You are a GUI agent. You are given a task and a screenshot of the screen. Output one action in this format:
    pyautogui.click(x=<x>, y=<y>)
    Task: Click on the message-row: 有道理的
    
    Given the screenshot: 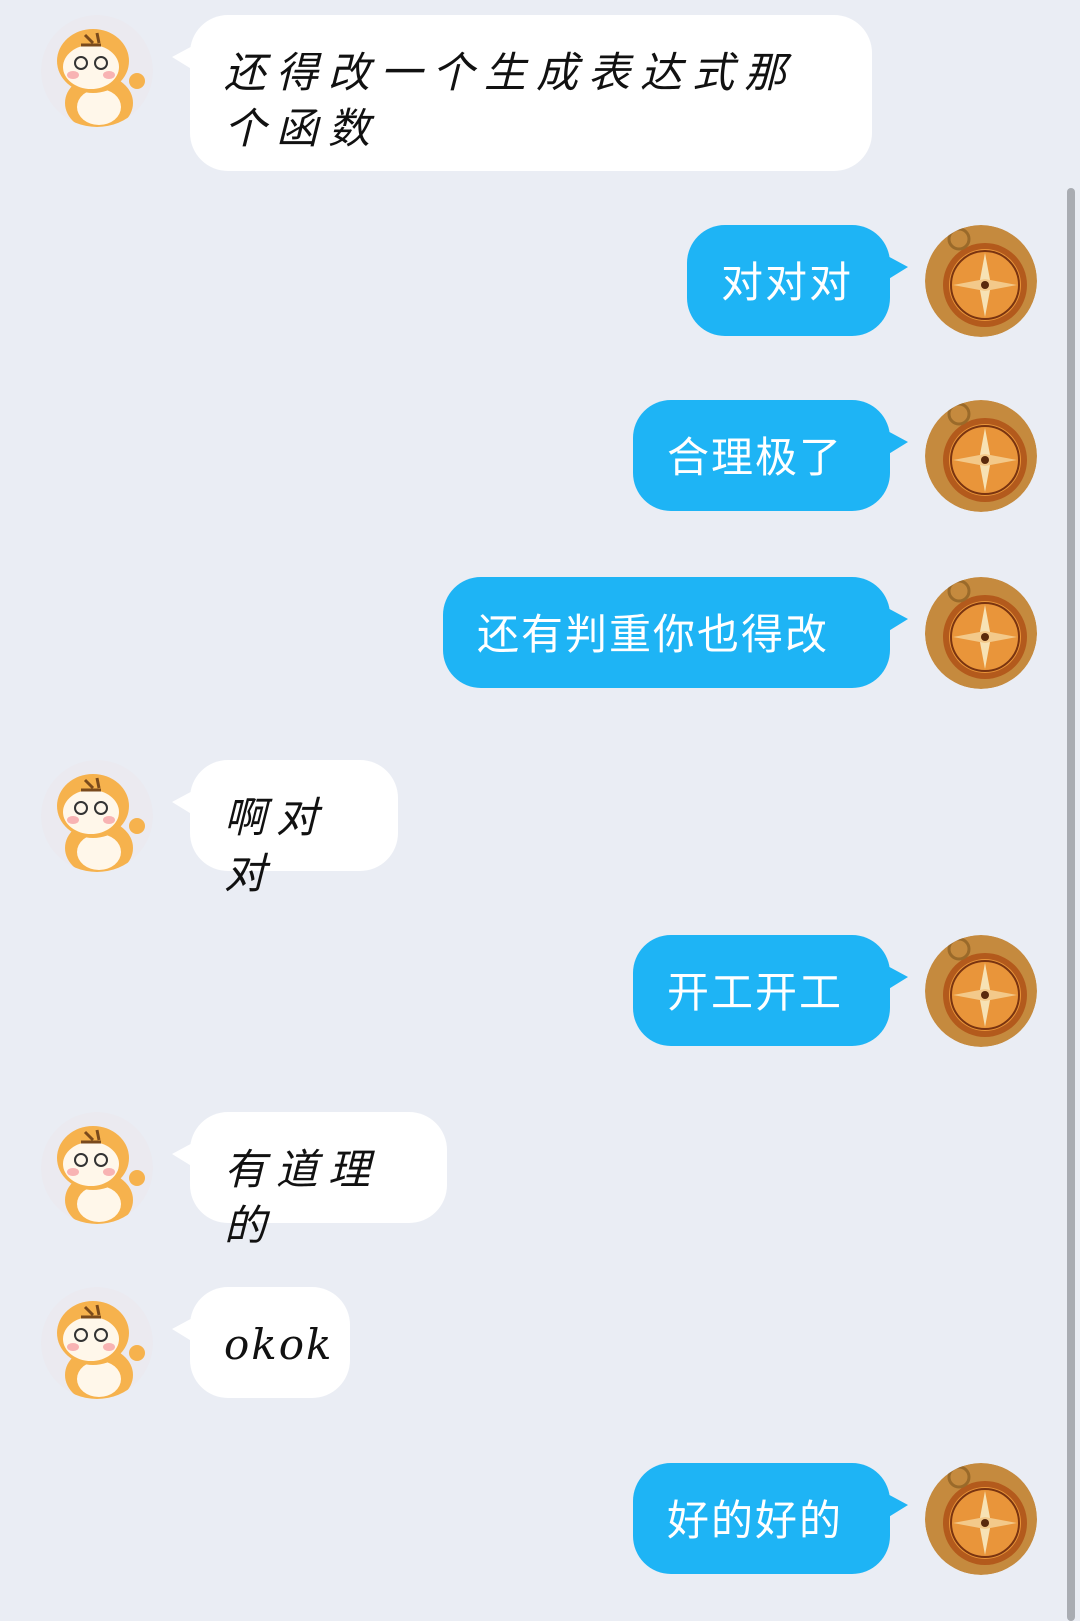 What is the action you would take?
    pyautogui.click(x=530, y=1181)
    